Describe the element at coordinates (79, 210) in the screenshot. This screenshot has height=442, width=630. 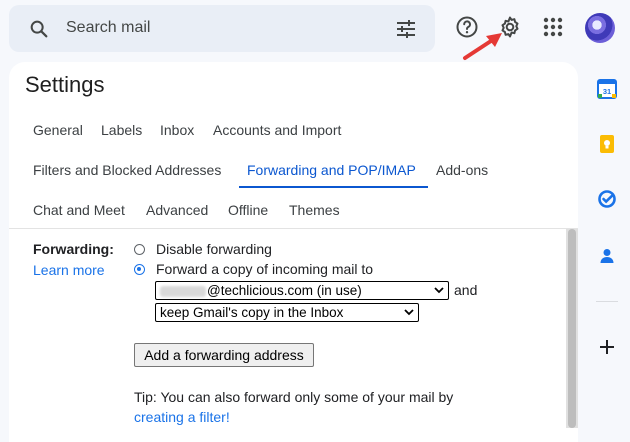
I see `tab-chat-and-meet: Chat and Meet` at that location.